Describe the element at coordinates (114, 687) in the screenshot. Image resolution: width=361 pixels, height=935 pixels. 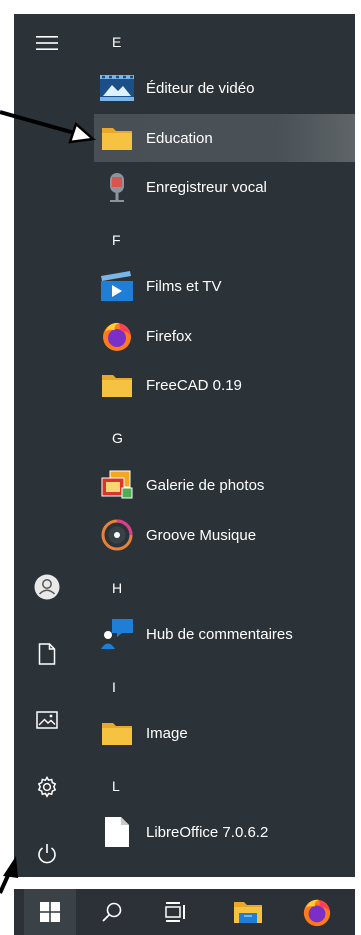
I see `group-letter-i: I` at that location.